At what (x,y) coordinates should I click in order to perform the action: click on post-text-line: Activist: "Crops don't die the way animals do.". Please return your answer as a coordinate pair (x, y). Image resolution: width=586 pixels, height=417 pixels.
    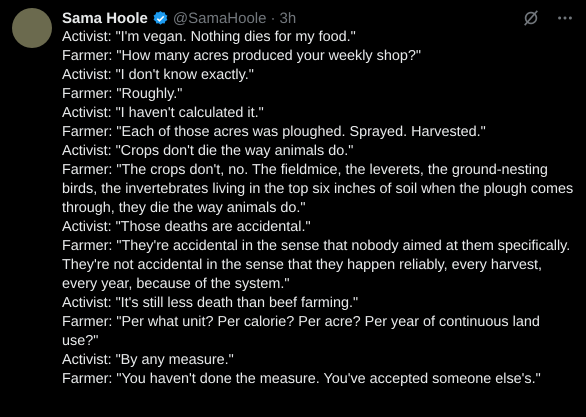
    Looking at the image, I should click on (208, 151).